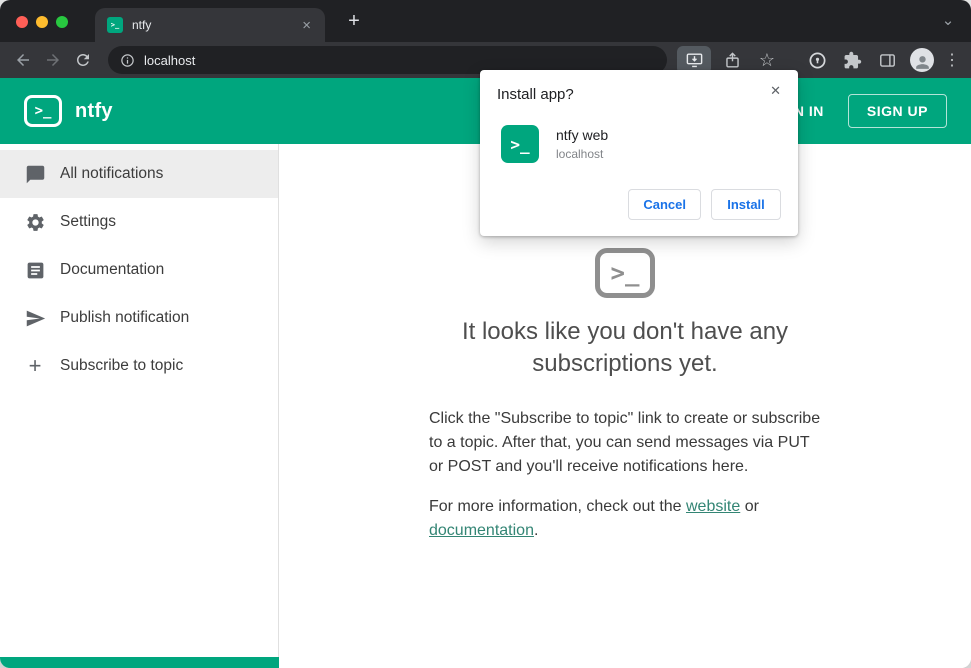 The image size is (971, 668). I want to click on browser-menu-button: ⋮, so click(952, 60).